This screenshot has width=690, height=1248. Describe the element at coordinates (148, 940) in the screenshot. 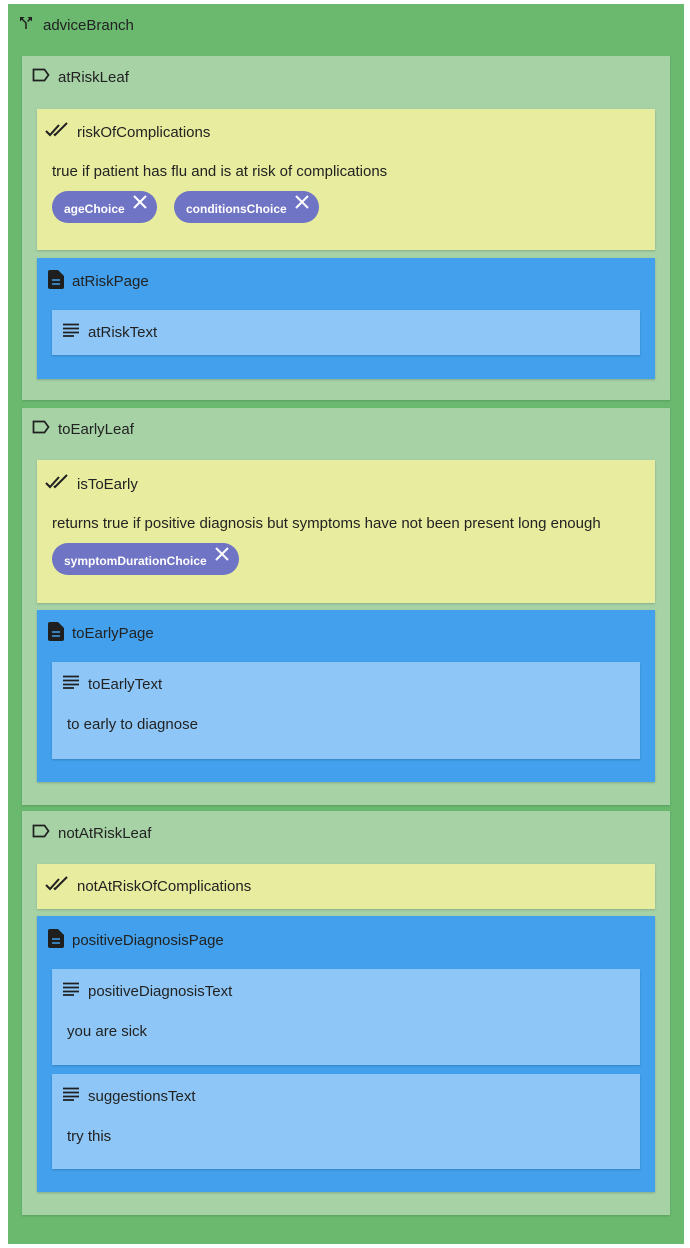

I see `page-title: positiveDiagnosisPage` at that location.